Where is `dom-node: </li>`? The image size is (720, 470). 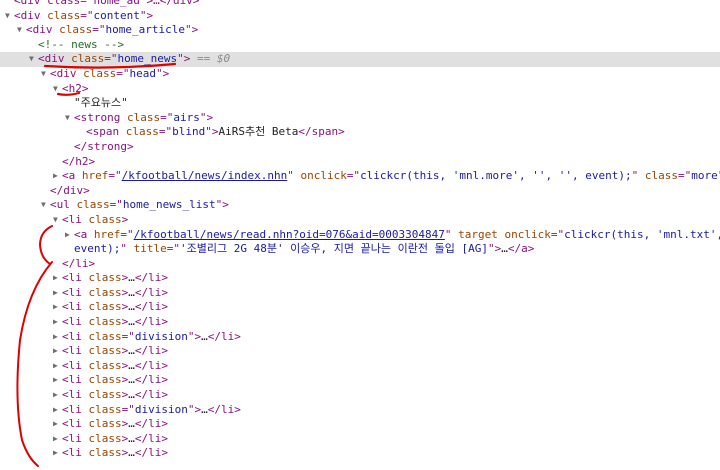
dom-node: </li> is located at coordinates (360, 264).